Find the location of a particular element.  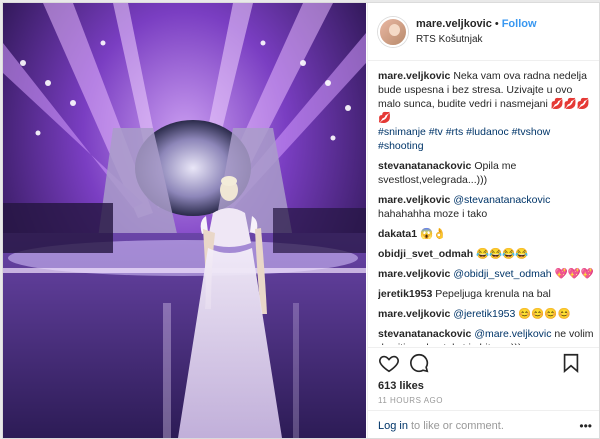

comment-username: obidji_svet_odmah is located at coordinates (425, 254).